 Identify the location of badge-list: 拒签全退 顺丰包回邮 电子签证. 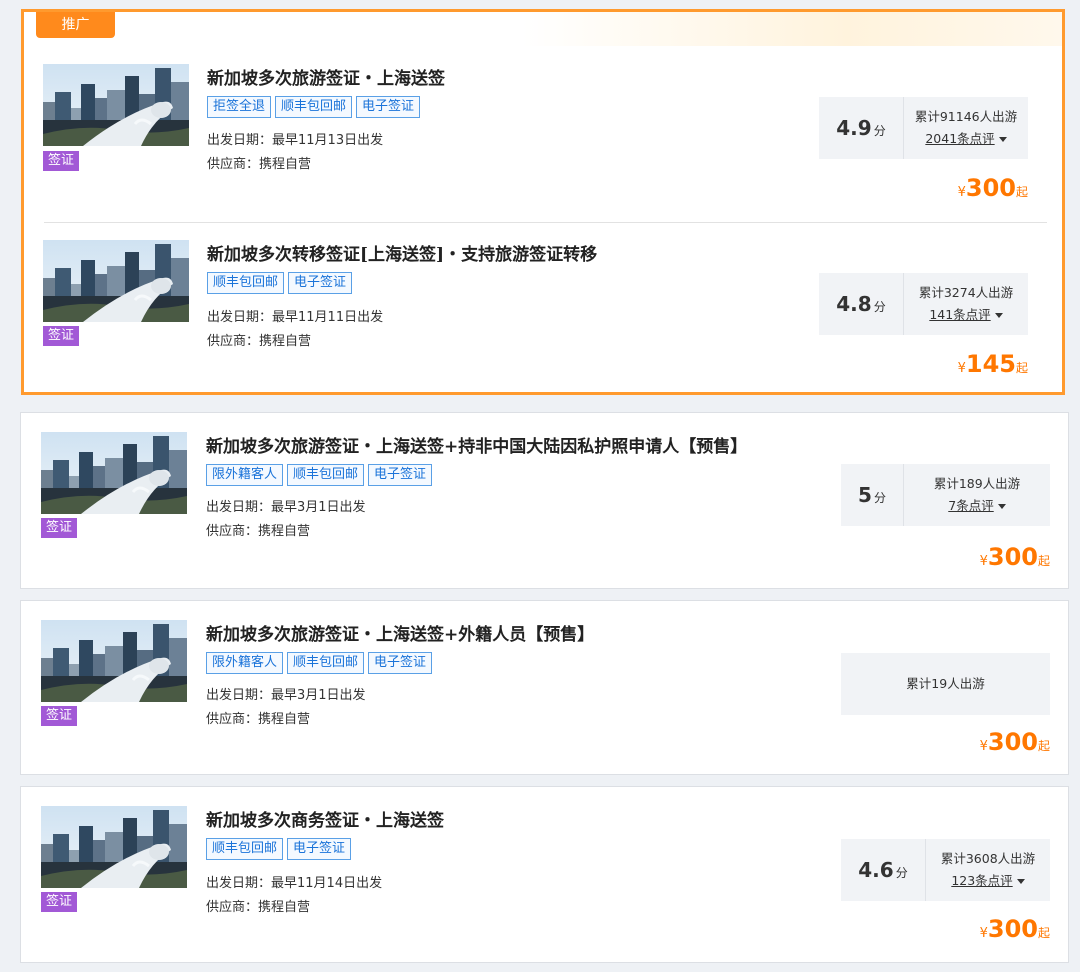
(314, 107).